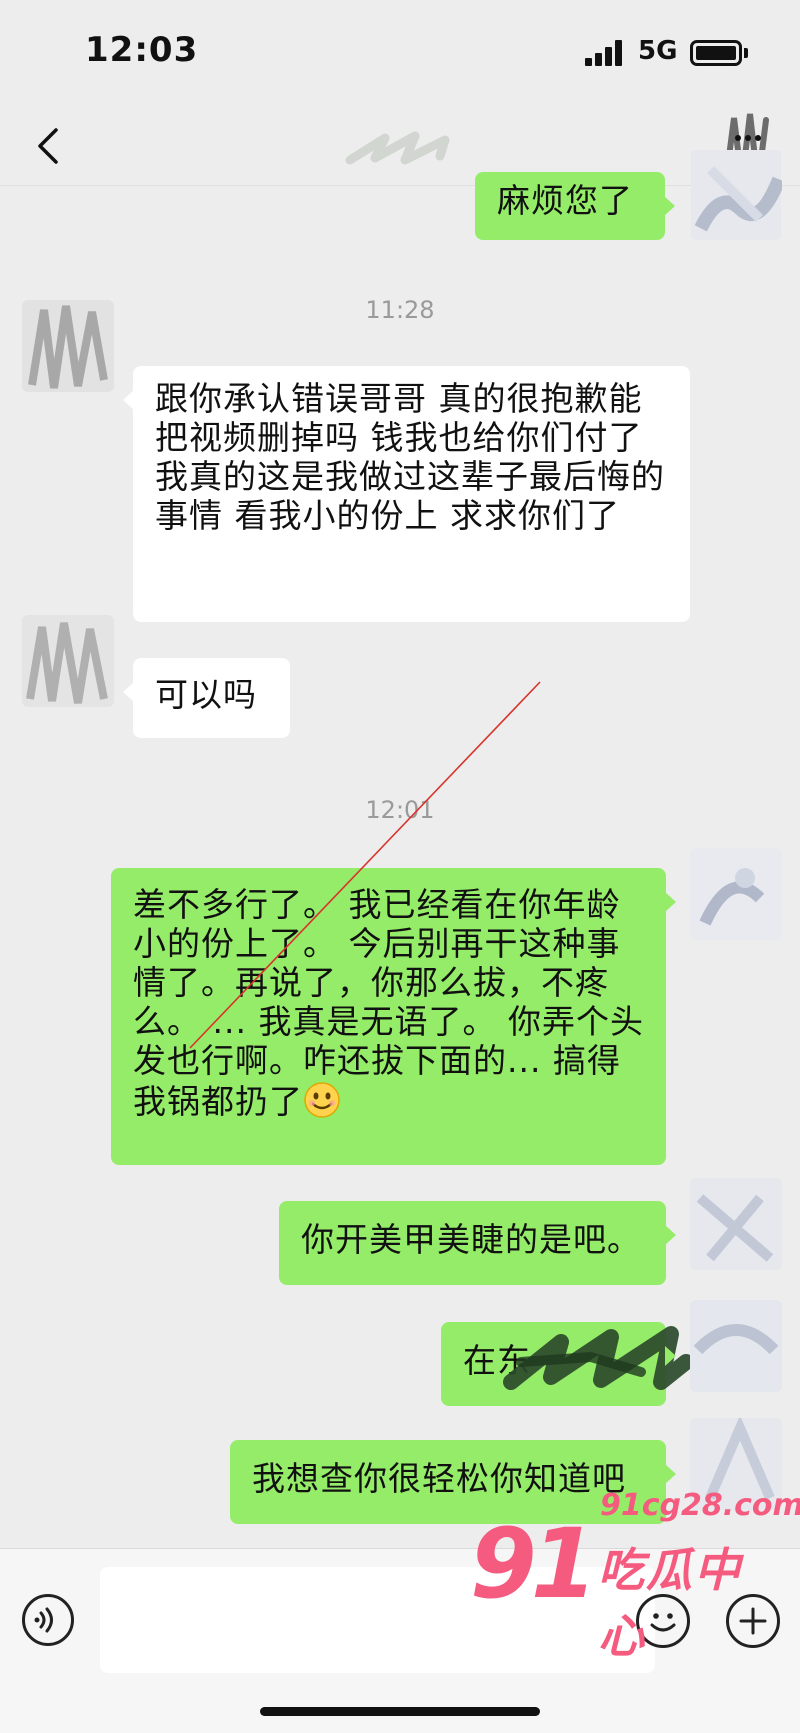  Describe the element at coordinates (670, 1603) in the screenshot. I see `watermark-name: 吃瓜中心` at that location.